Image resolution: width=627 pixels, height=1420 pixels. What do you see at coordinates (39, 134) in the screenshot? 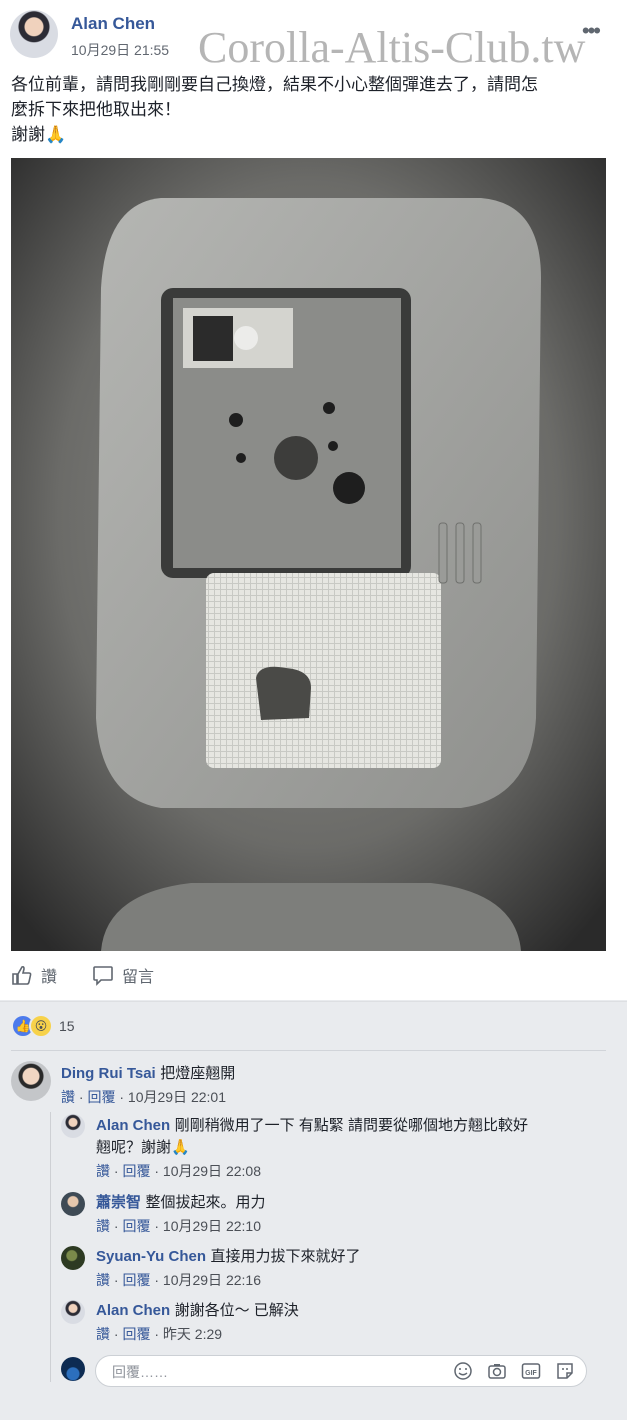
I see `post-text-line: 謝謝🙏` at bounding box center [39, 134].